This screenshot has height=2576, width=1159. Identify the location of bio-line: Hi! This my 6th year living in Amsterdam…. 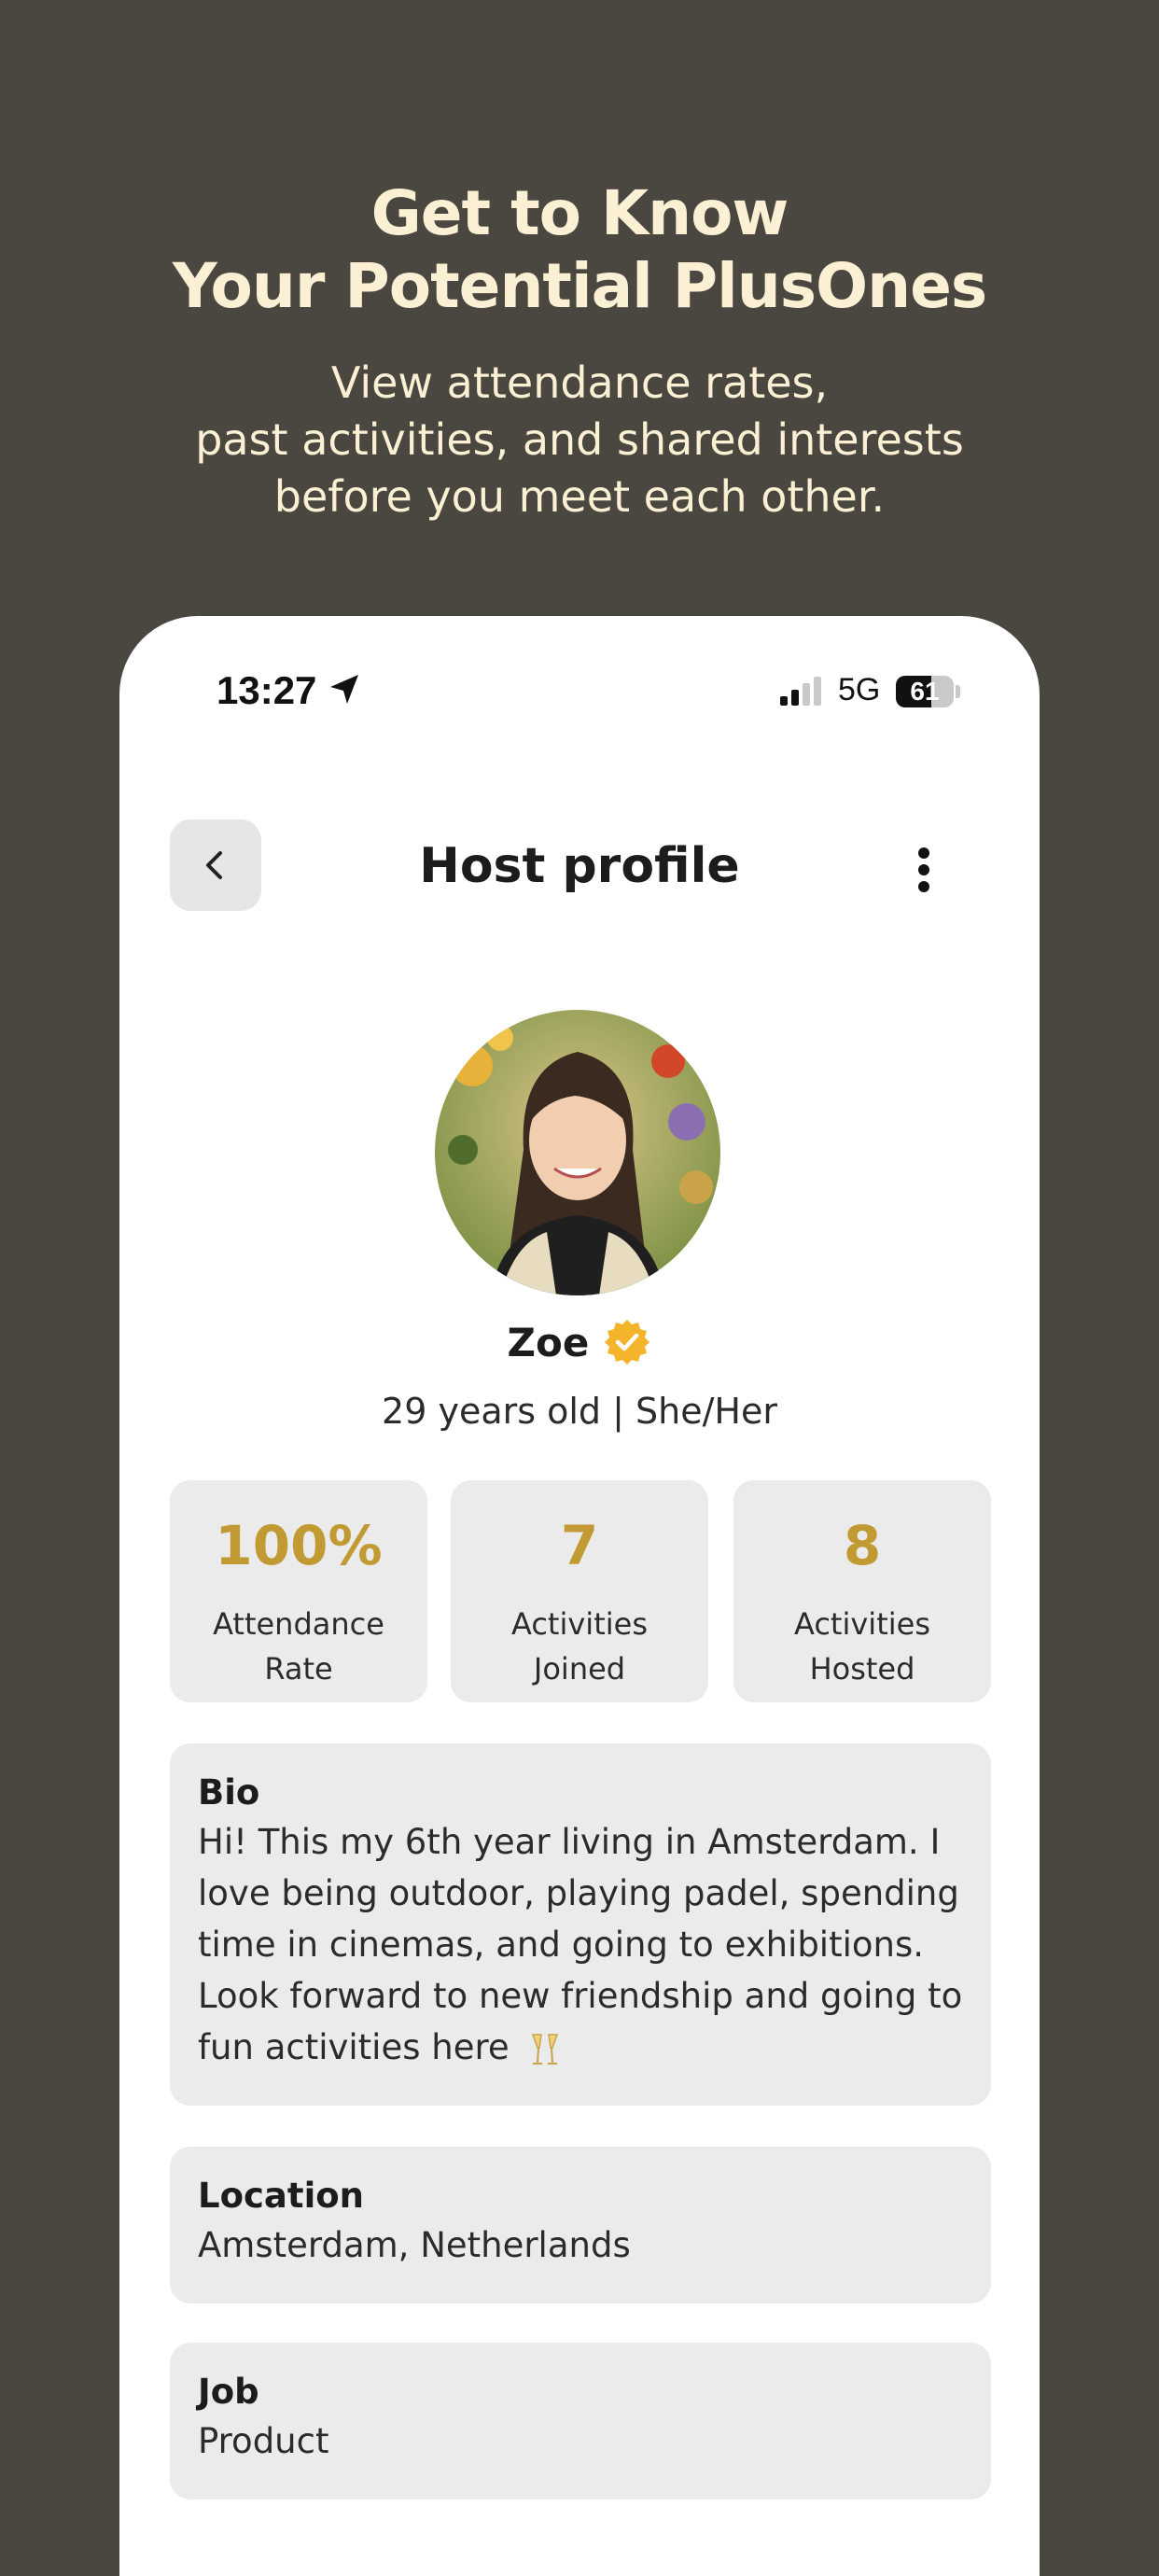
(569, 1842).